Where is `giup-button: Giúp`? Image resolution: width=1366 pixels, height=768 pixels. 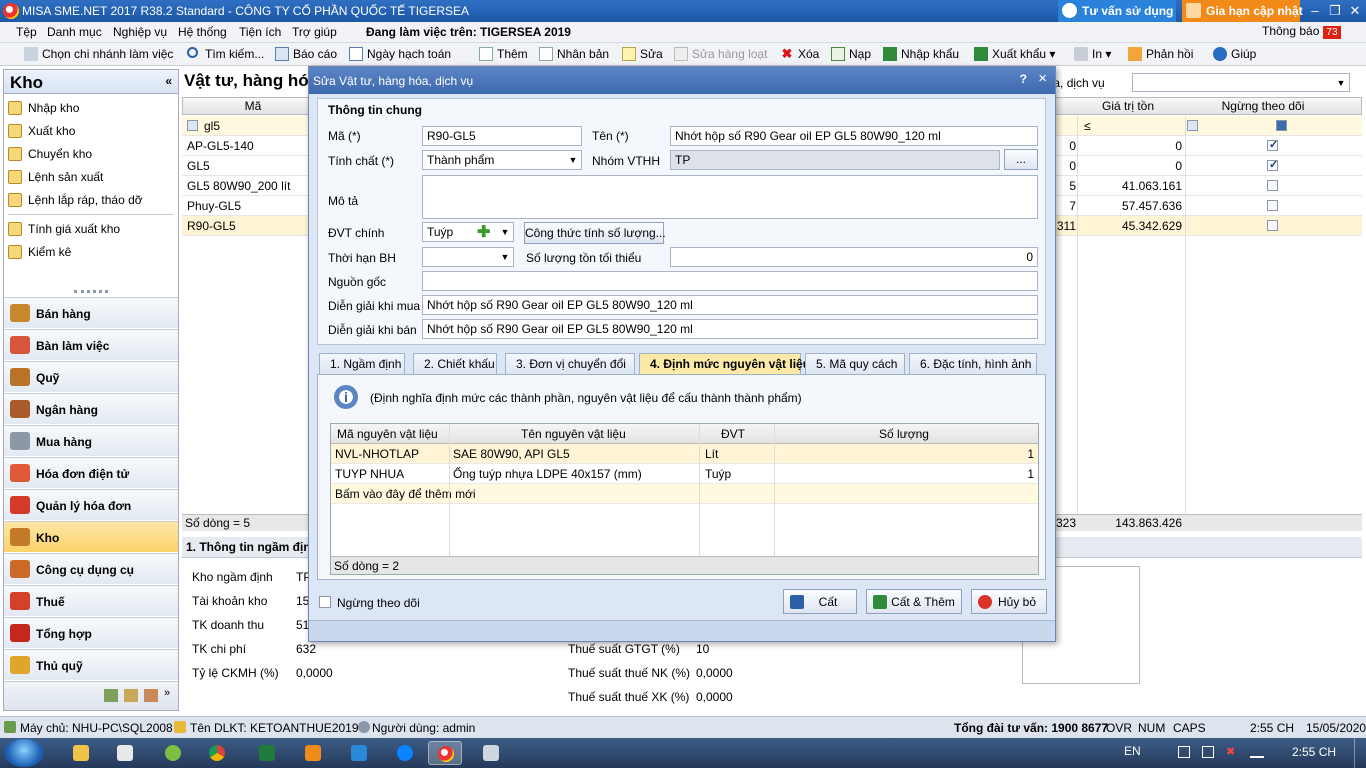 giup-button: Giúp is located at coordinates (1233, 54).